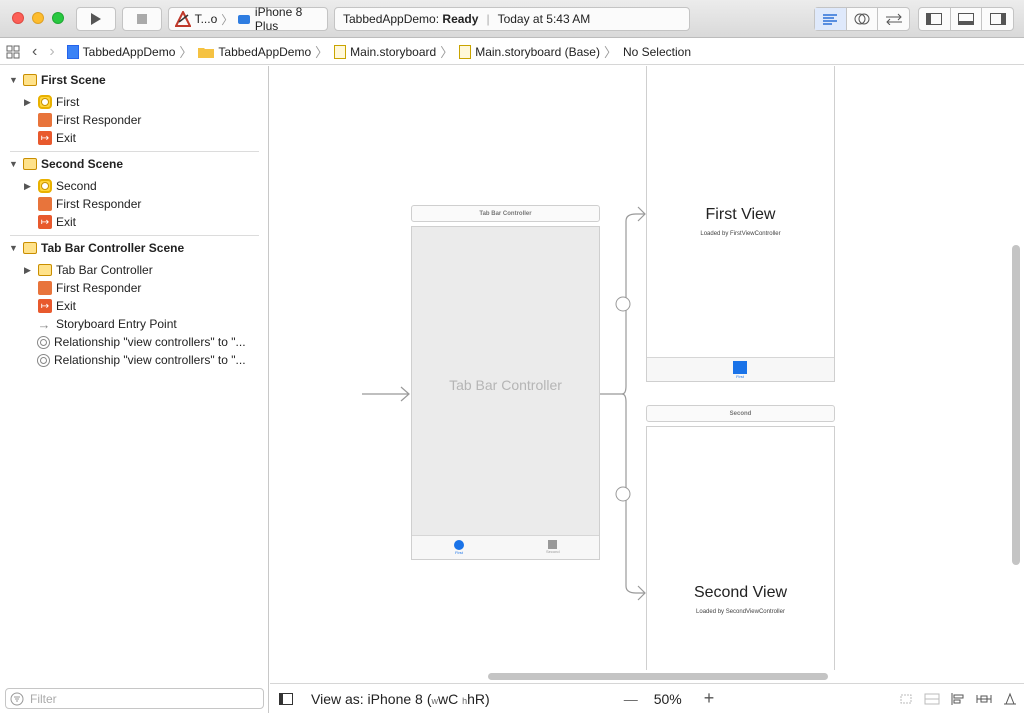 The height and width of the screenshot is (713, 1024). I want to click on zoom-window-button, so click(58, 18).